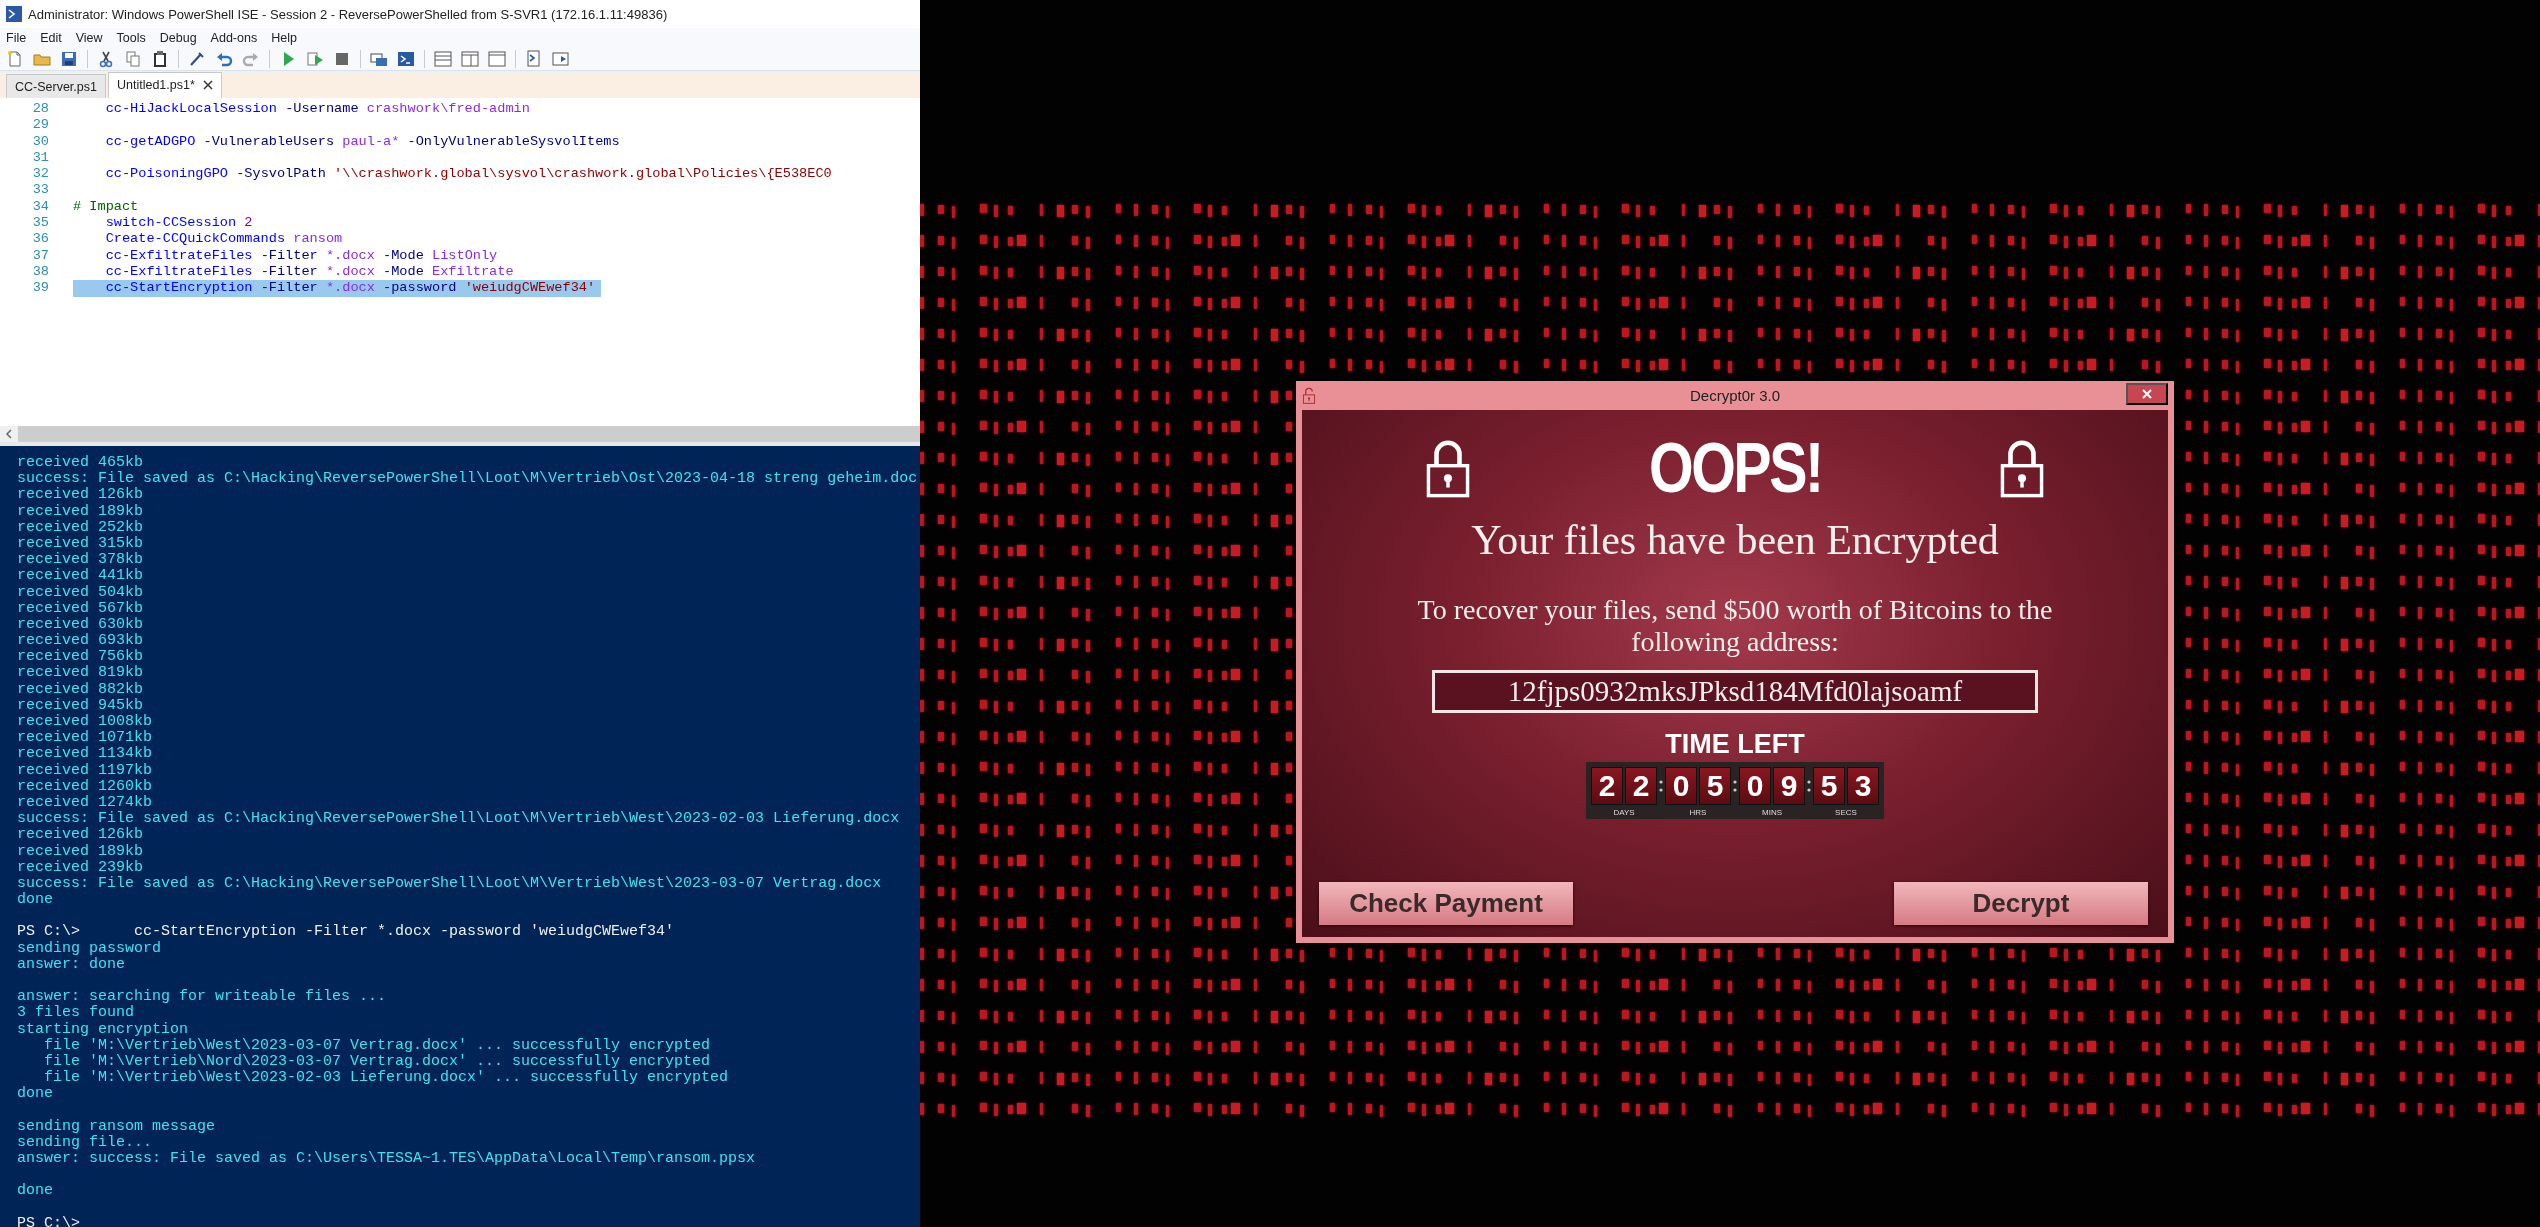  What do you see at coordinates (40, 255) in the screenshot?
I see `line-number: 37` at bounding box center [40, 255].